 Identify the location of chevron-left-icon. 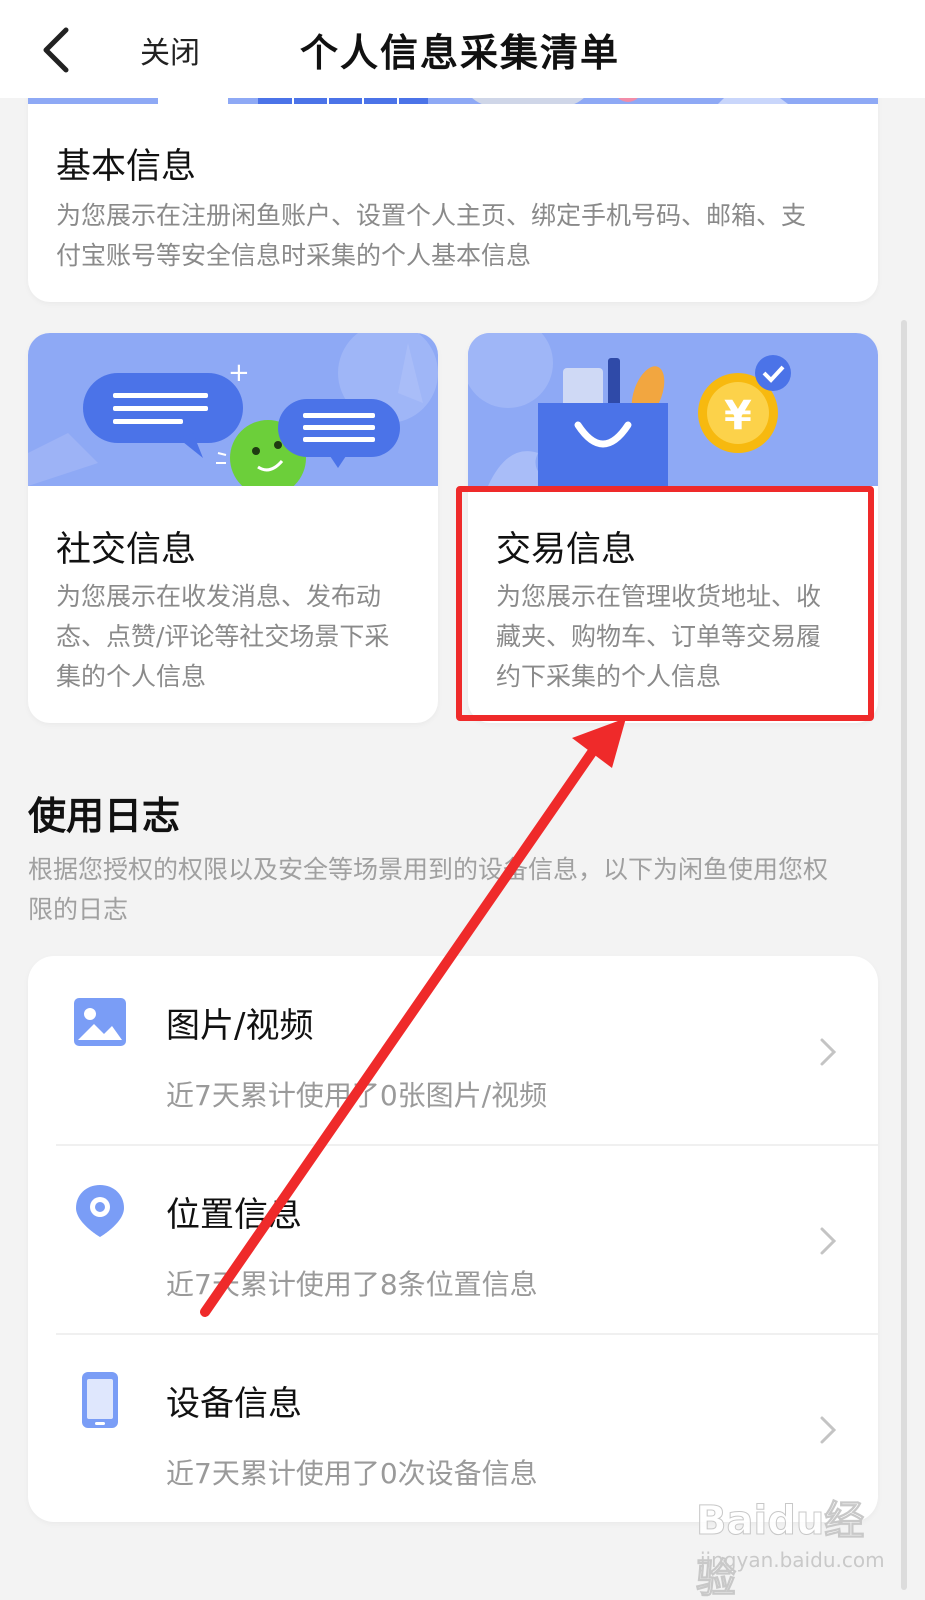
(56, 50).